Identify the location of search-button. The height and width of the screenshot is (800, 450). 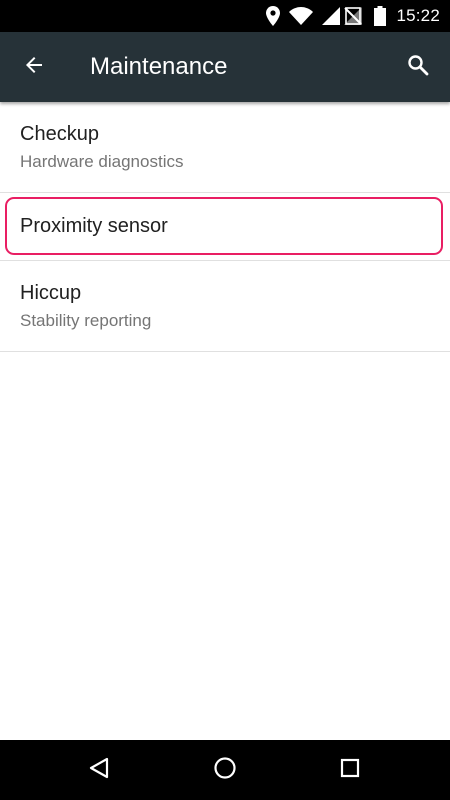
(418, 67).